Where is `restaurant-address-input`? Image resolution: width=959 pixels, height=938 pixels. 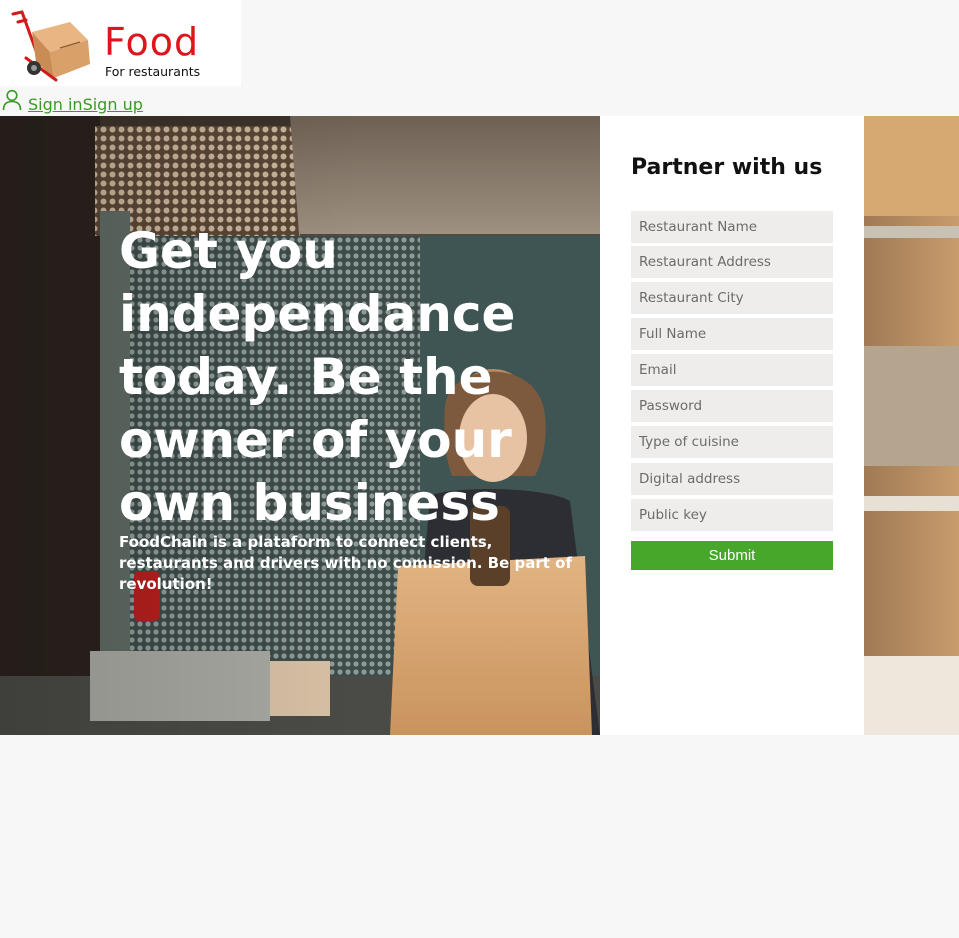 restaurant-address-input is located at coordinates (732, 262).